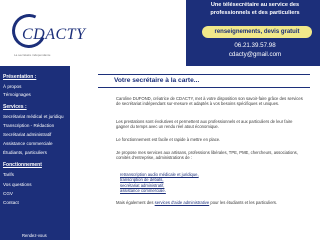  I want to click on logo-tagline: La secrétaire indépendante, so click(32, 55).